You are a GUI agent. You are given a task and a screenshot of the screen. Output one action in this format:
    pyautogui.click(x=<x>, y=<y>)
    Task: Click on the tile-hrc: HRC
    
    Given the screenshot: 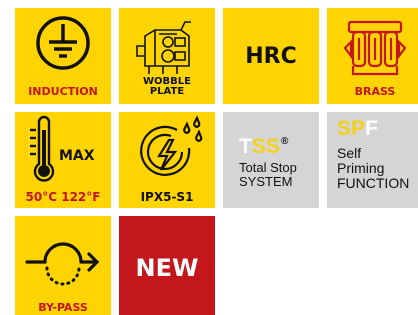 What is the action you would take?
    pyautogui.click(x=271, y=56)
    